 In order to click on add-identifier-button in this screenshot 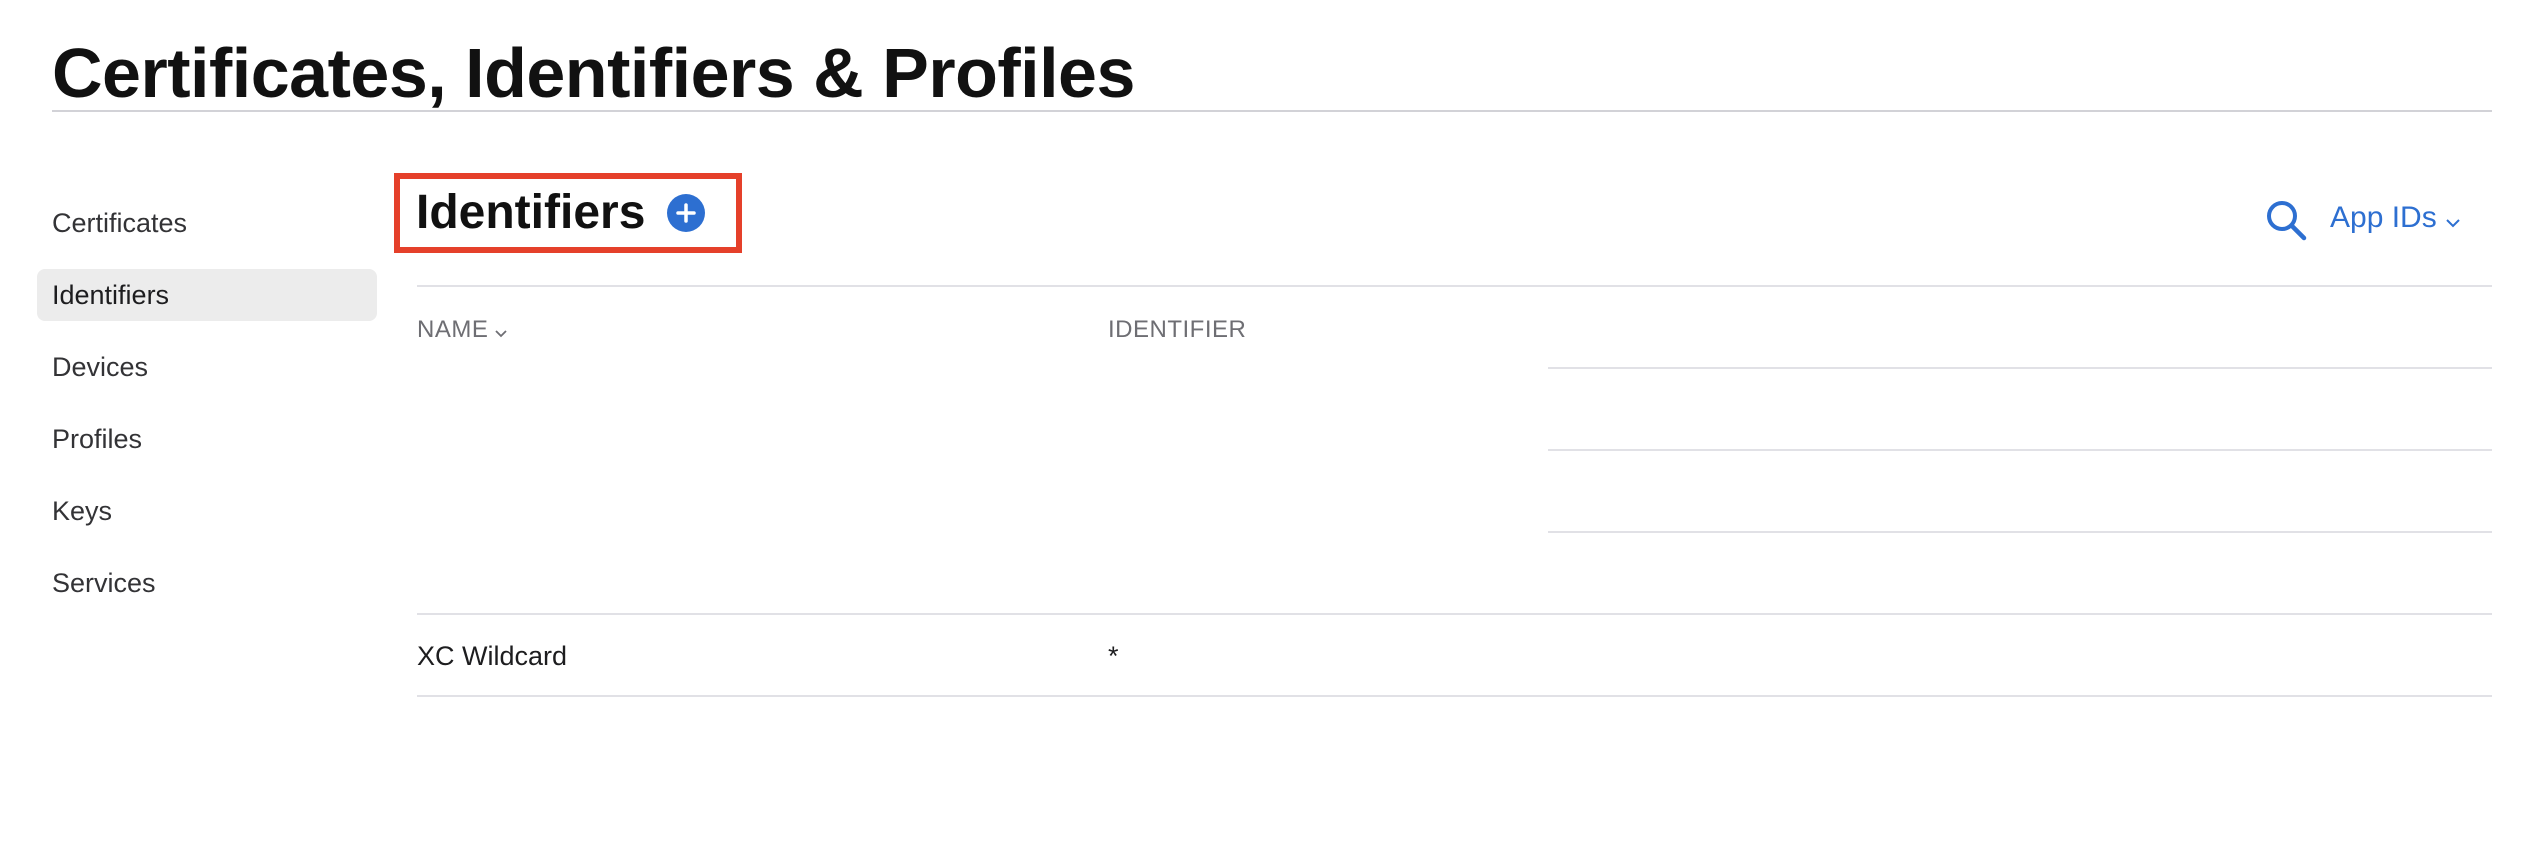, I will do `click(686, 213)`.